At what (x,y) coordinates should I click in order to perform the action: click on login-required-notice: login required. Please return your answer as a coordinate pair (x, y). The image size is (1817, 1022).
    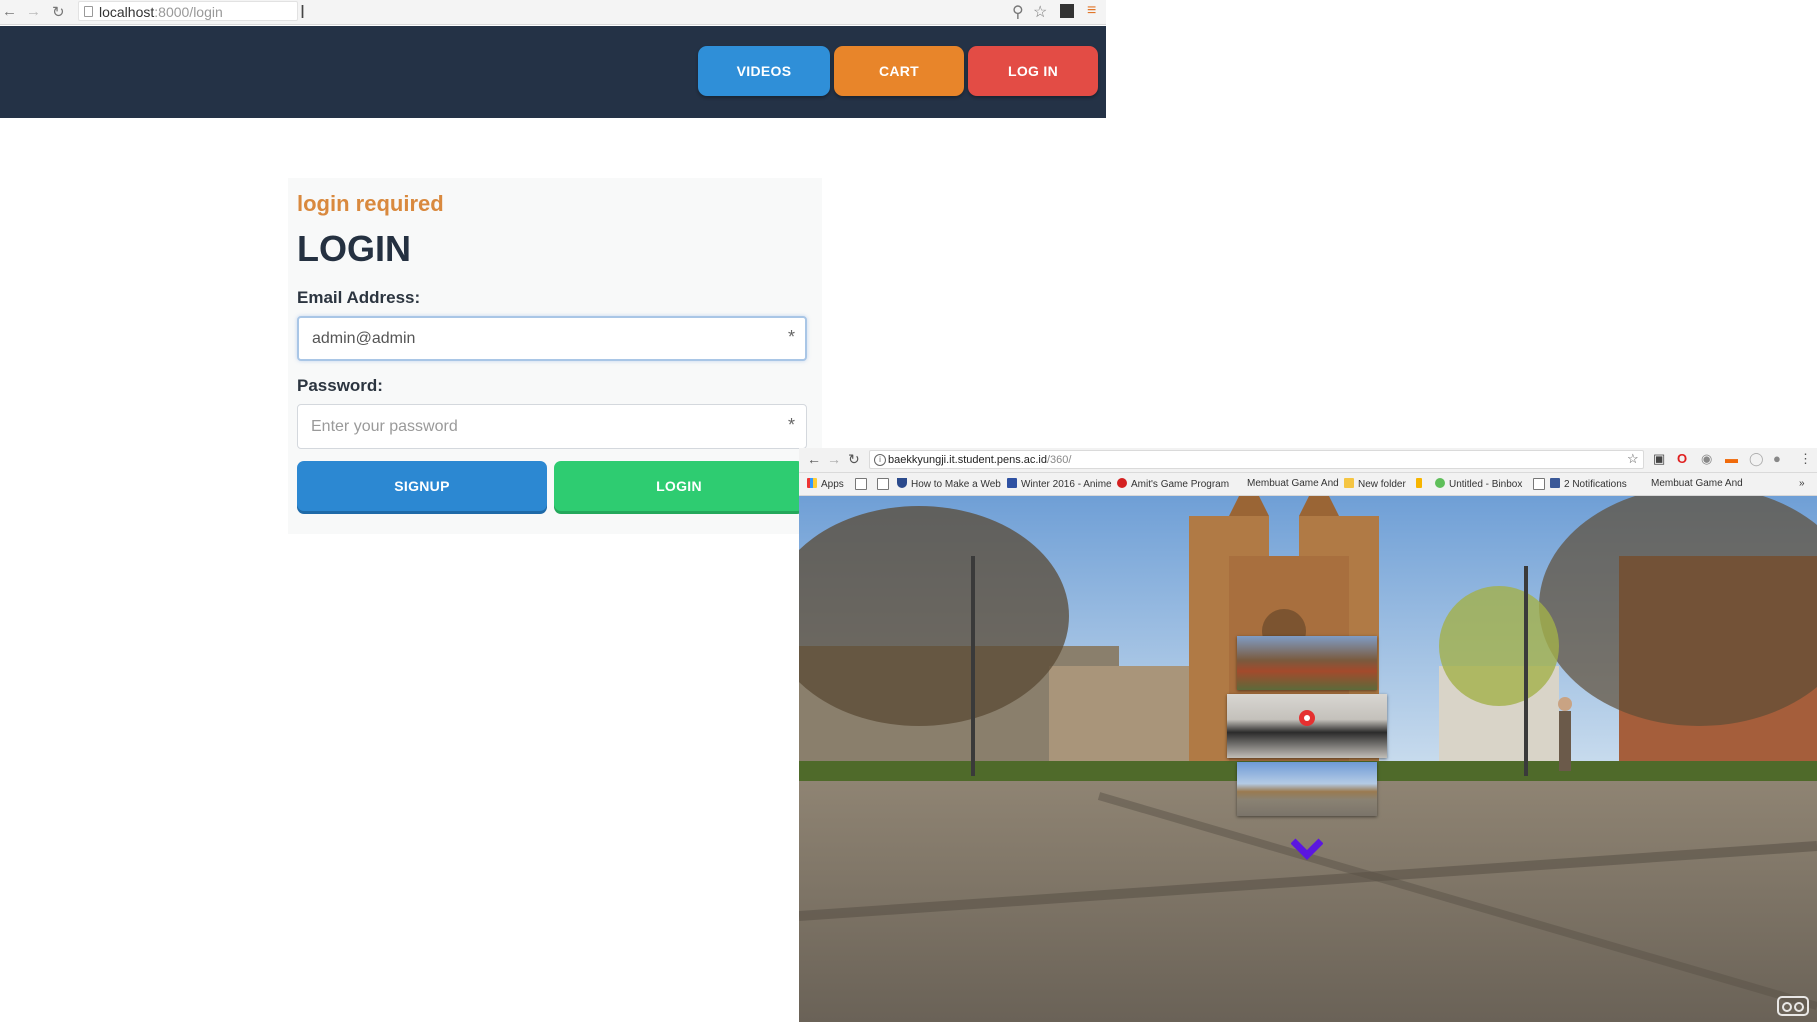
    Looking at the image, I should click on (370, 203).